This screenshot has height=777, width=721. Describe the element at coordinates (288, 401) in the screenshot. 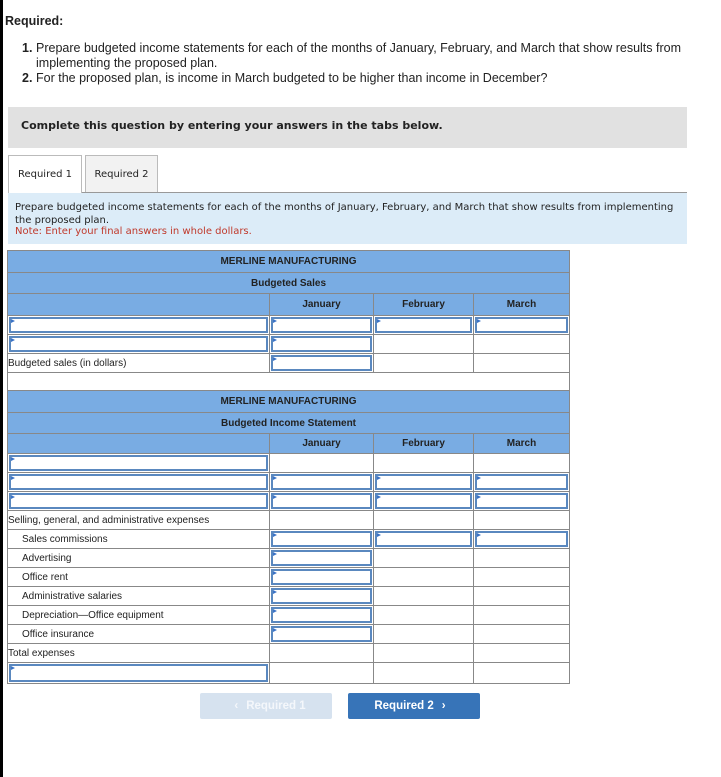

I see `company-name: MERLINE MANUFACTURING` at that location.